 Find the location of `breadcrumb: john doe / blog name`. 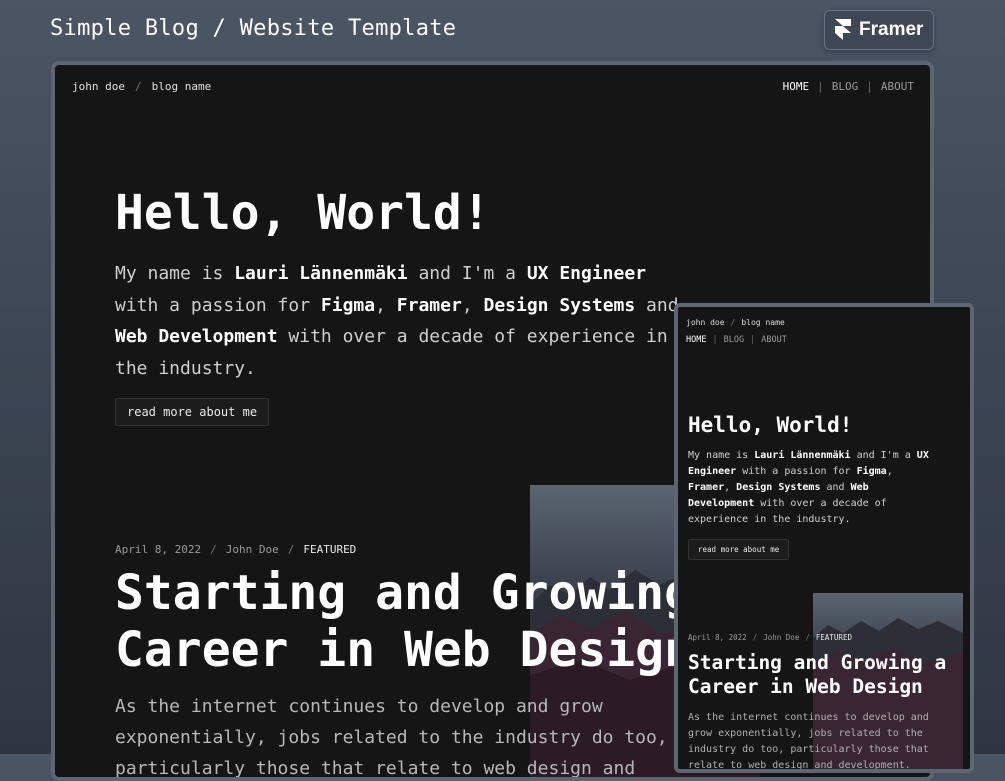

breadcrumb: john doe / blog name is located at coordinates (141, 86).